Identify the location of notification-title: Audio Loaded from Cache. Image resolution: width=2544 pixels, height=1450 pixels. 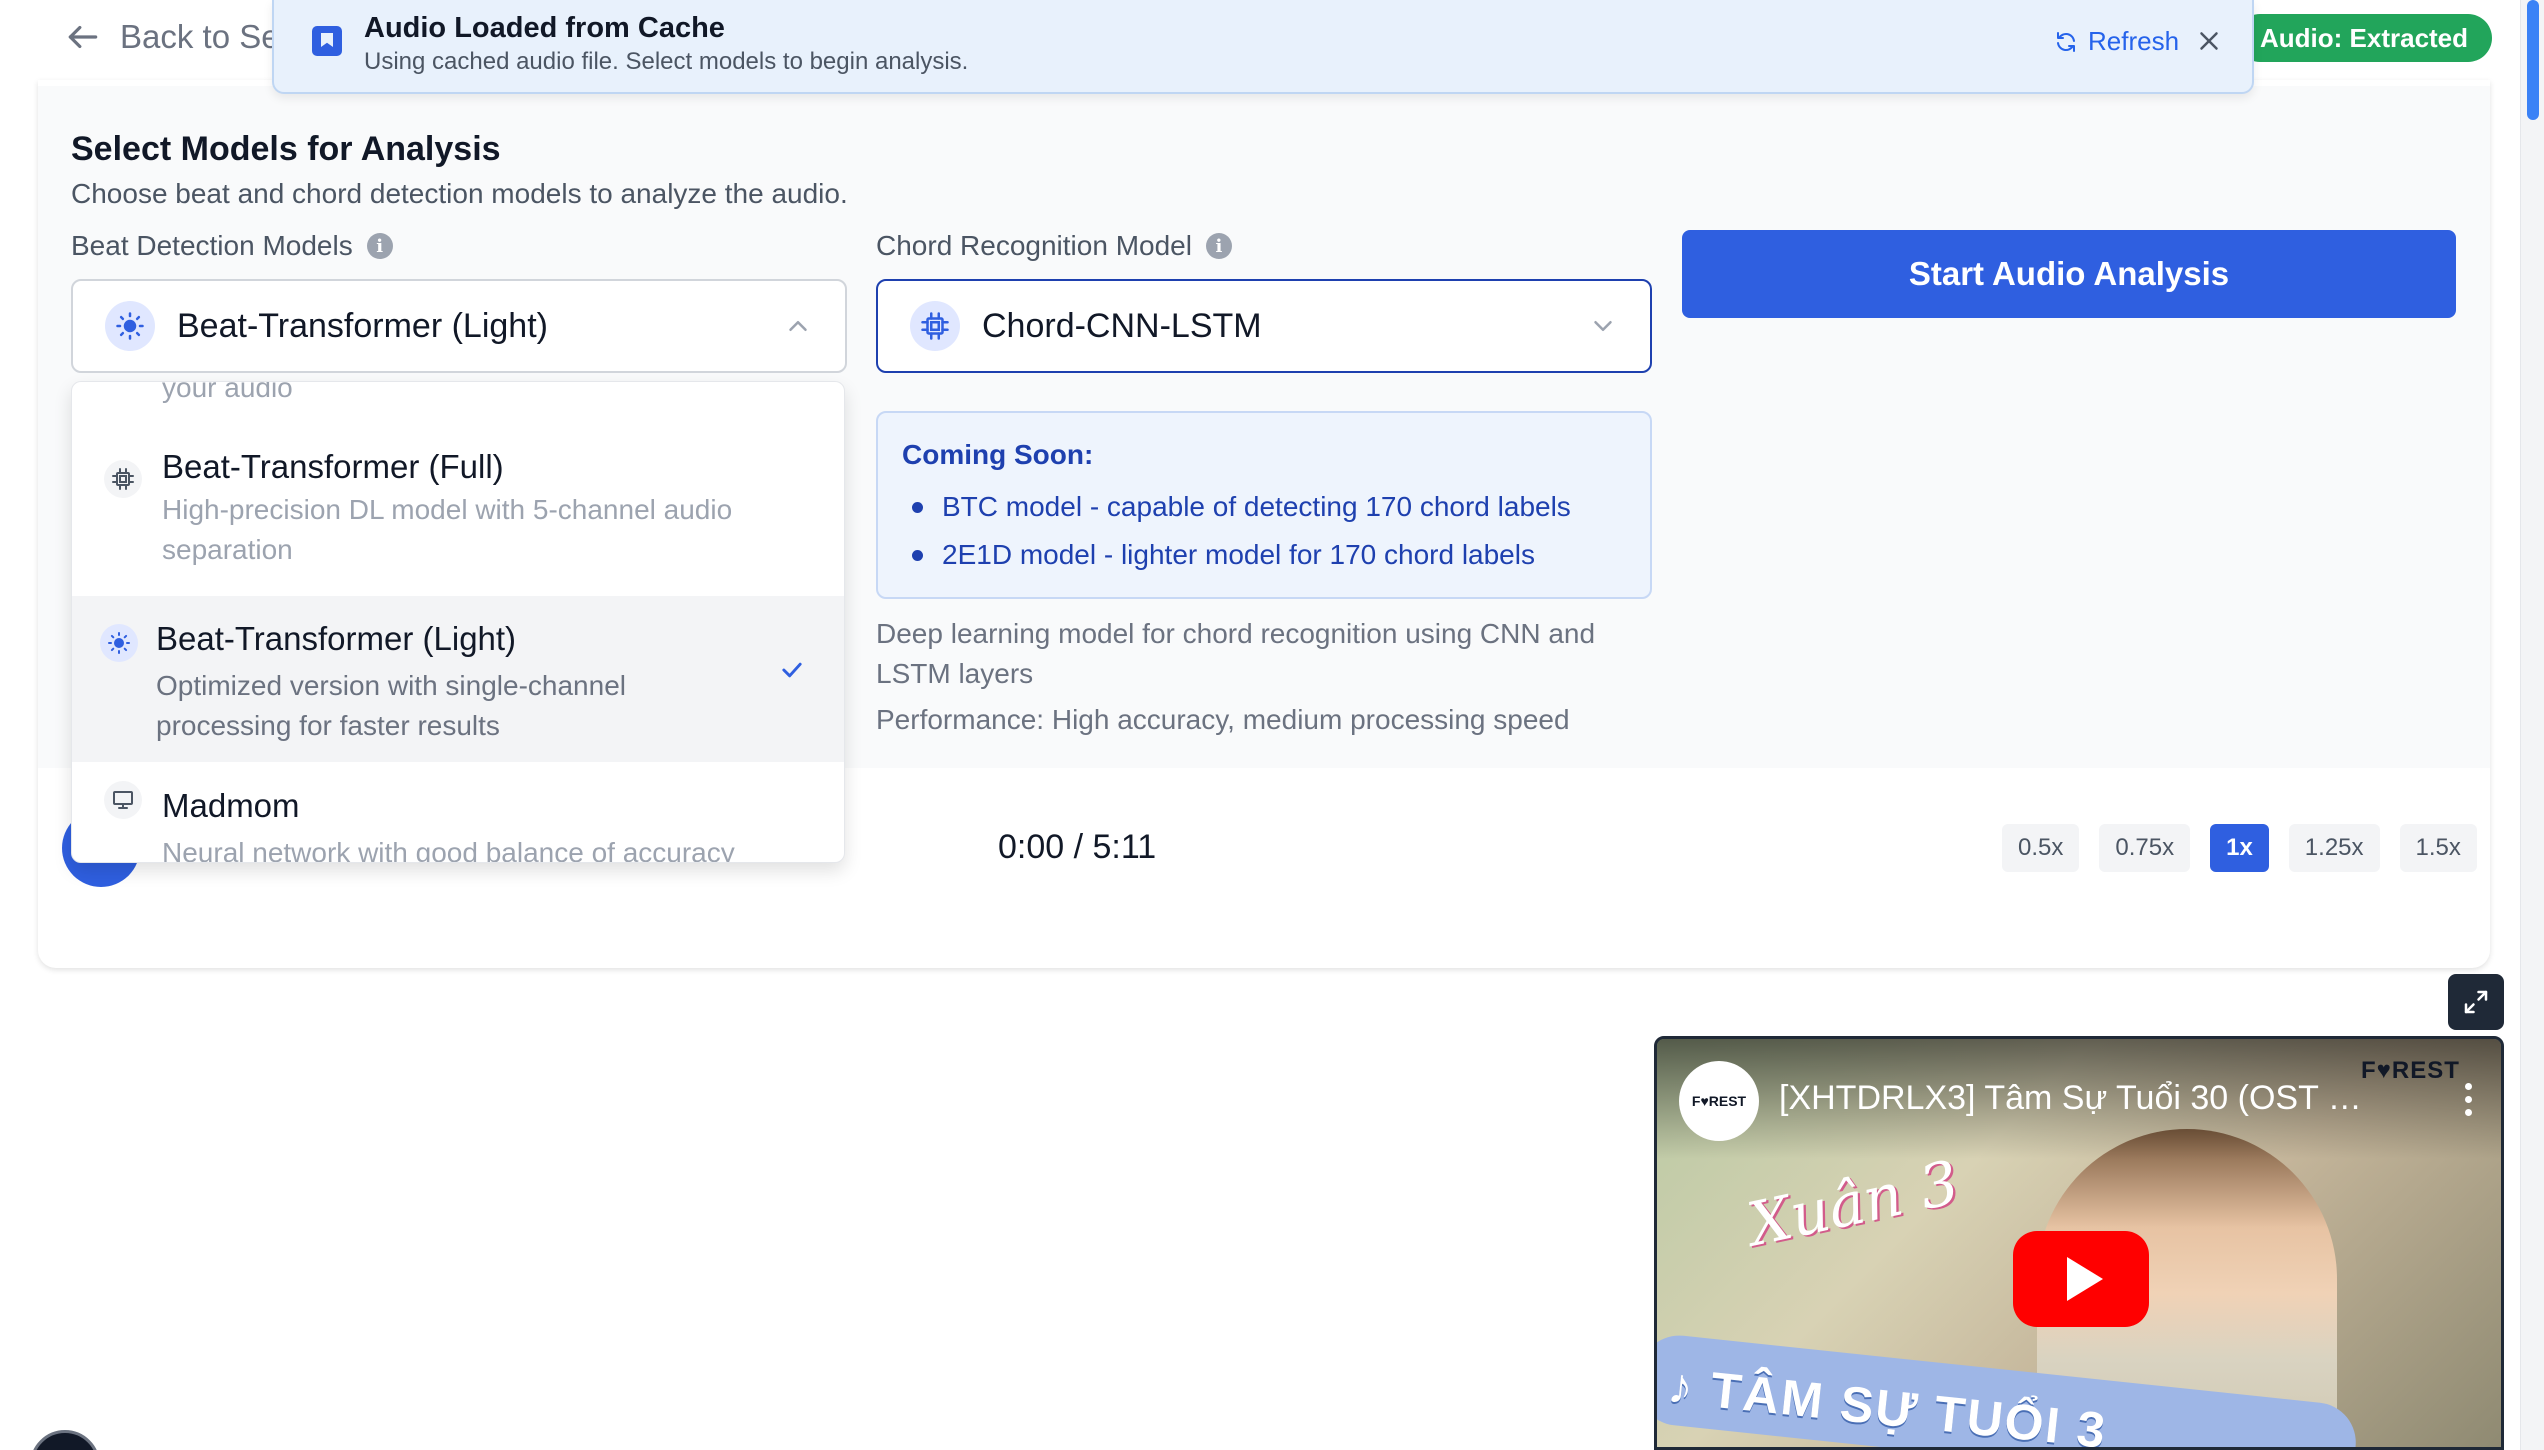
(544, 28).